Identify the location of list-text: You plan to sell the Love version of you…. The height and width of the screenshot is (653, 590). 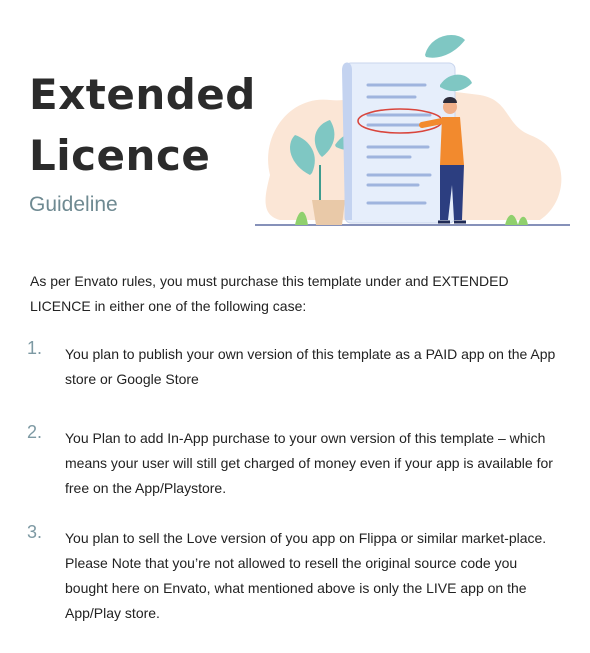
(306, 575).